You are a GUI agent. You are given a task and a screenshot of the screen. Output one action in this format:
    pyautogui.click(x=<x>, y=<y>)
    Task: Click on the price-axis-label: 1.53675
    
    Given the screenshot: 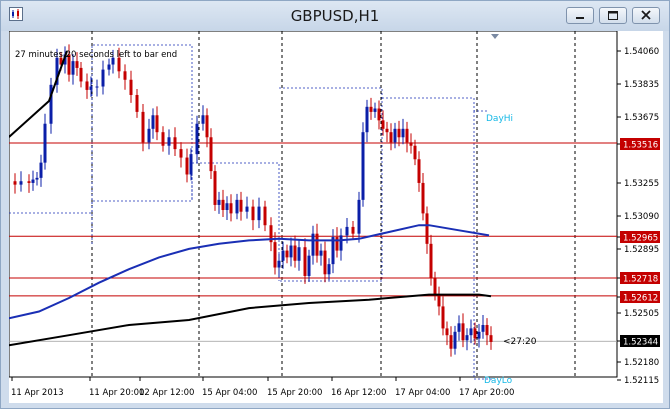 What is the action you would take?
    pyautogui.click(x=641, y=118)
    